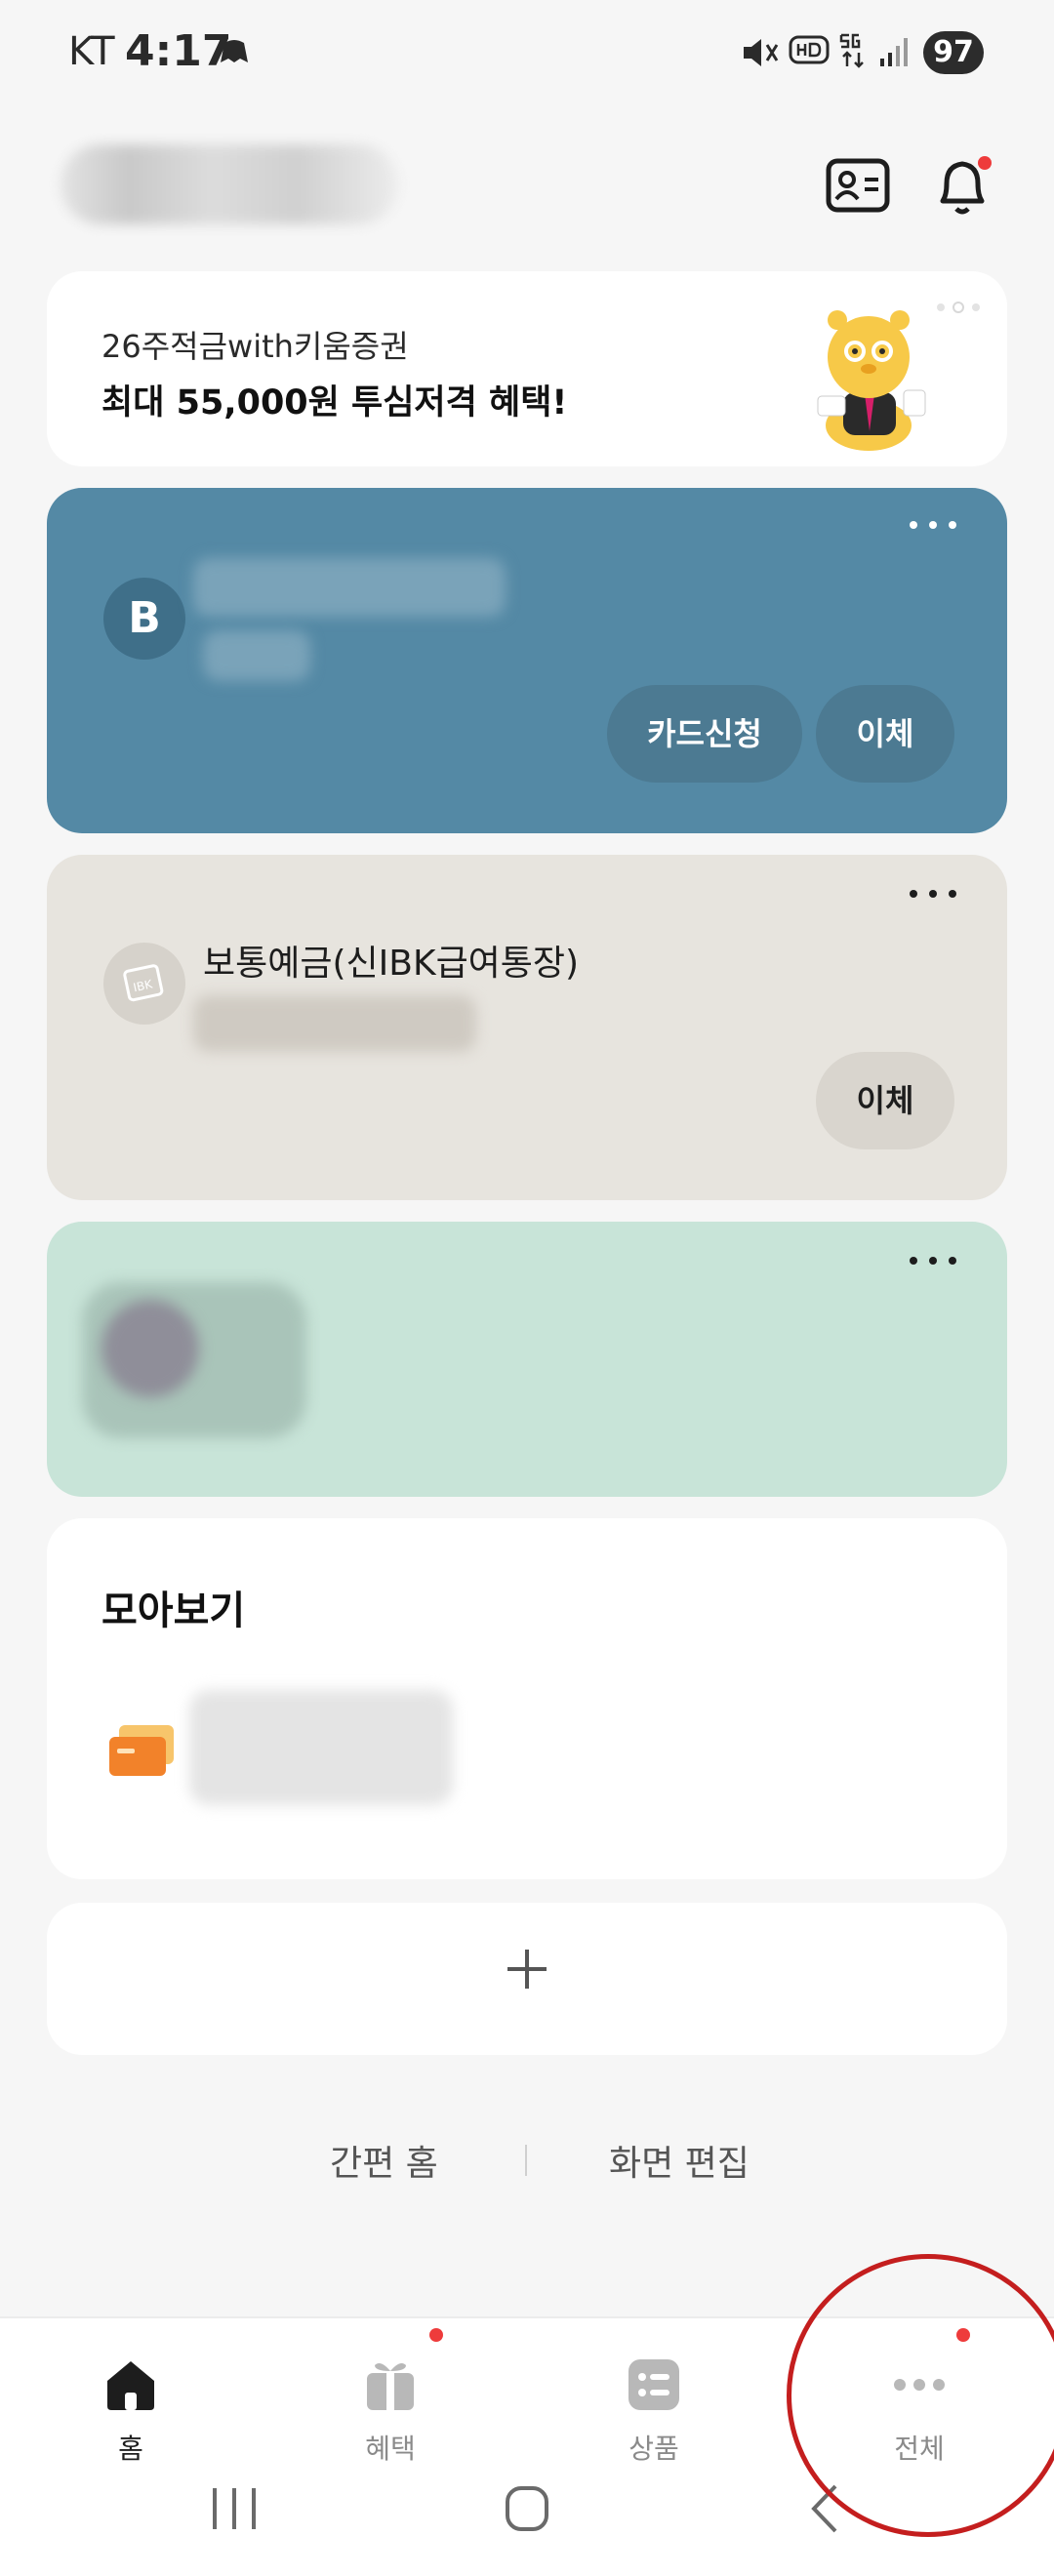  Describe the element at coordinates (142, 1750) in the screenshot. I see `card-stack-icon` at that location.